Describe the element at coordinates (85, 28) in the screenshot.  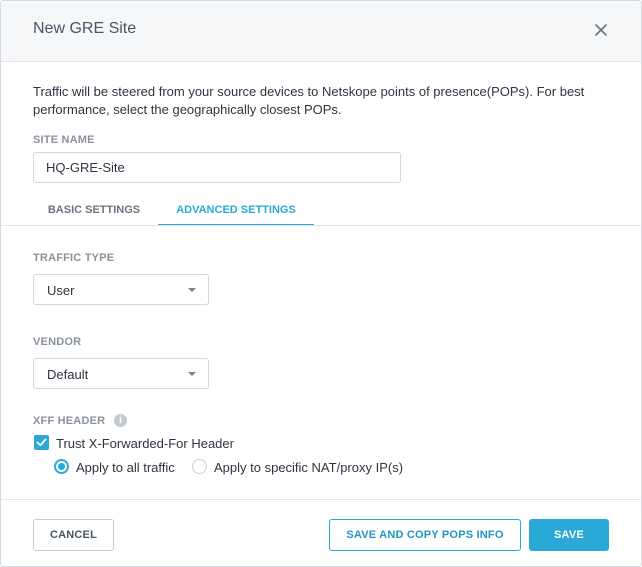
I see `dialog-title: New GRE Site` at that location.